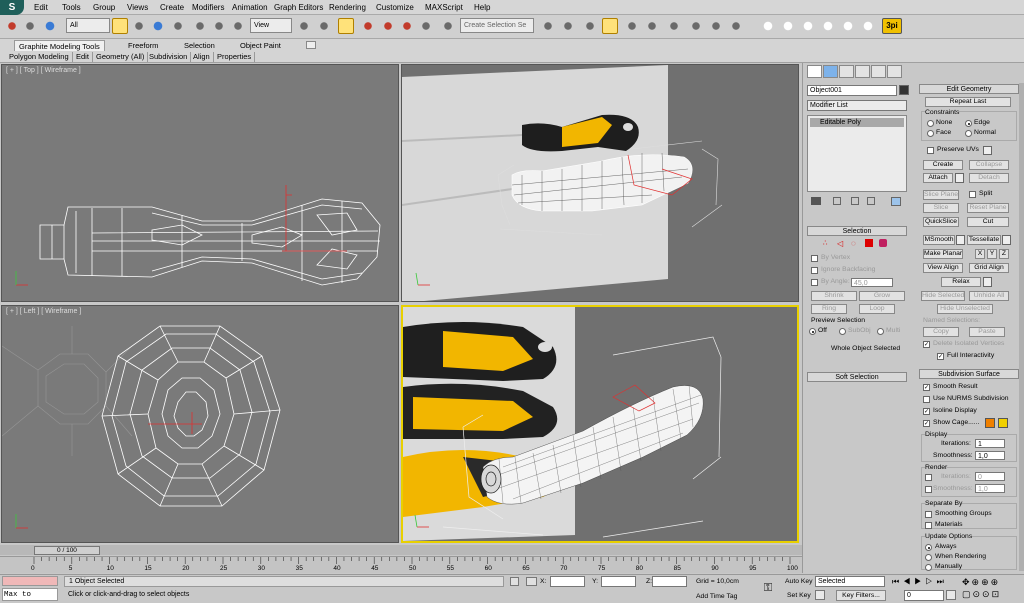 This screenshot has width=1024, height=603. Describe the element at coordinates (271, 25) in the screenshot. I see `reference-coordinate-dropdown: View` at that location.